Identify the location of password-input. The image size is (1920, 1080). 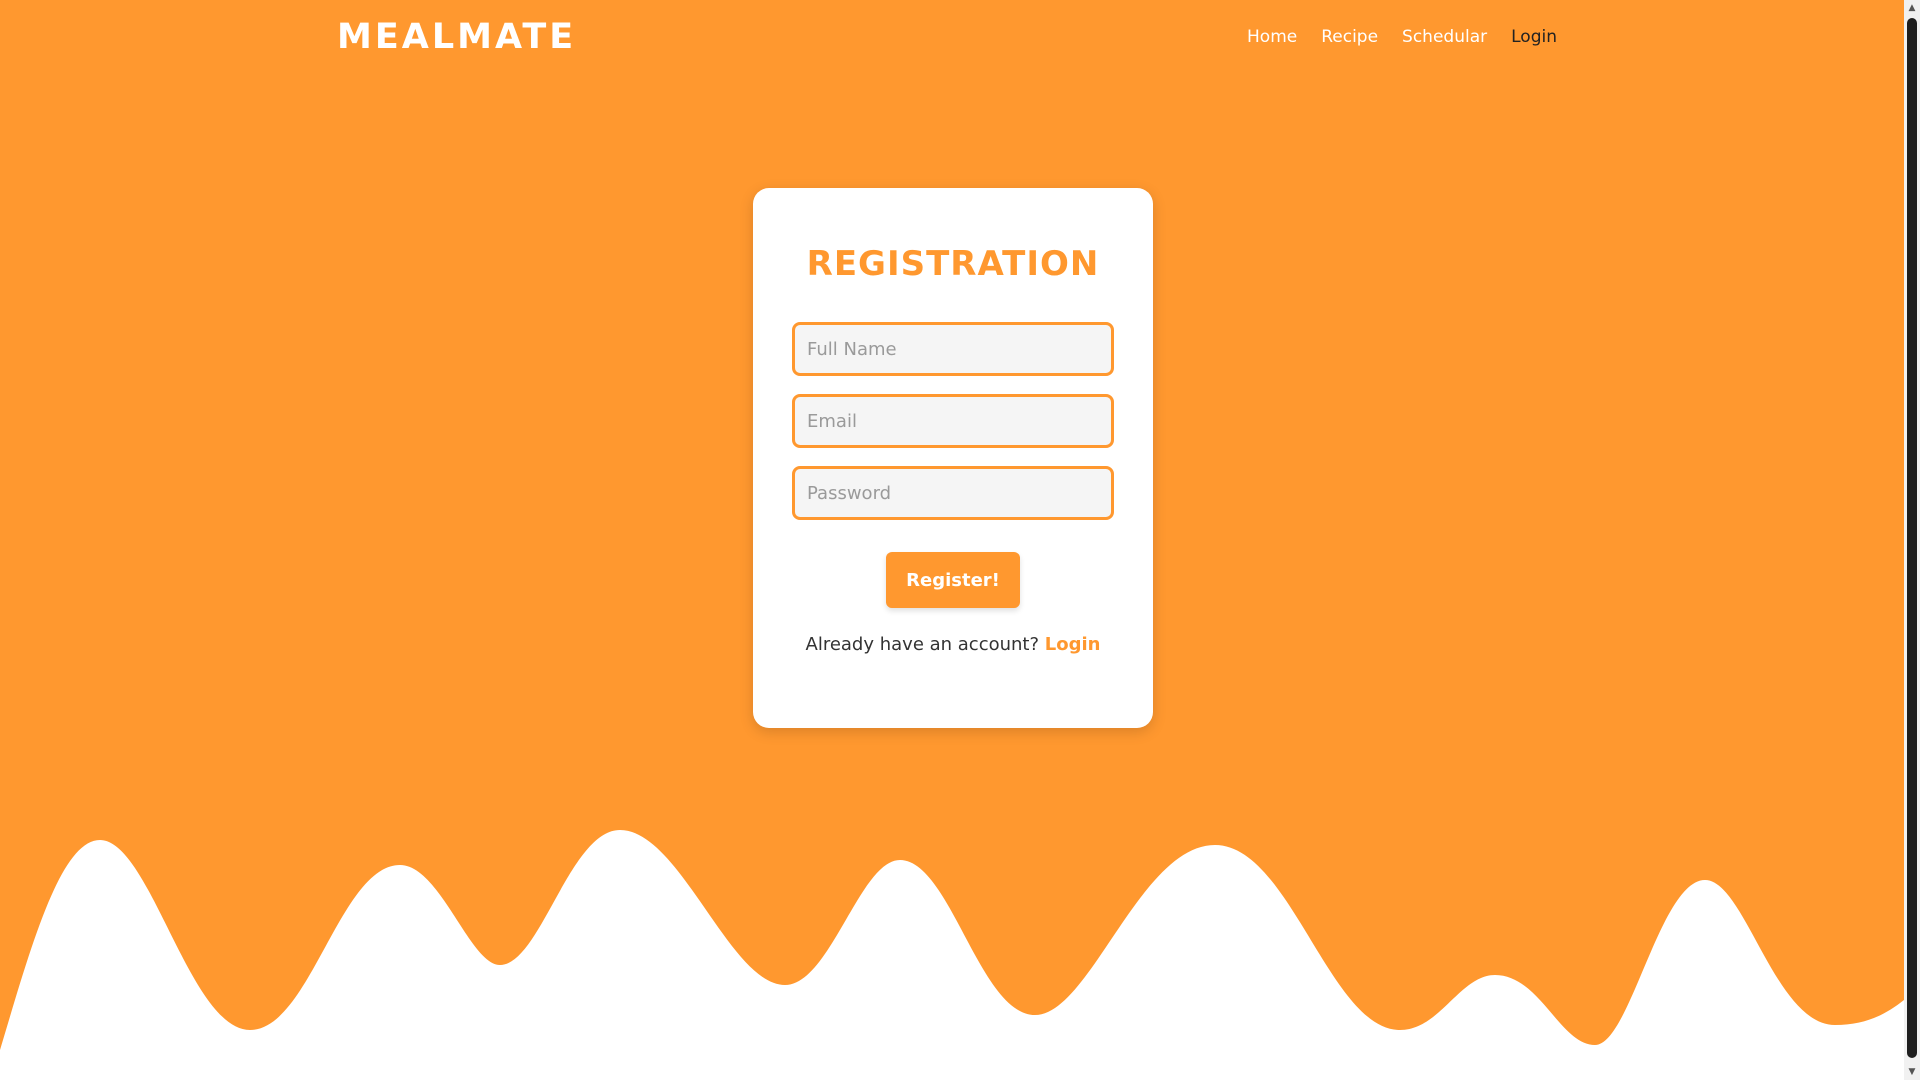
(953, 493).